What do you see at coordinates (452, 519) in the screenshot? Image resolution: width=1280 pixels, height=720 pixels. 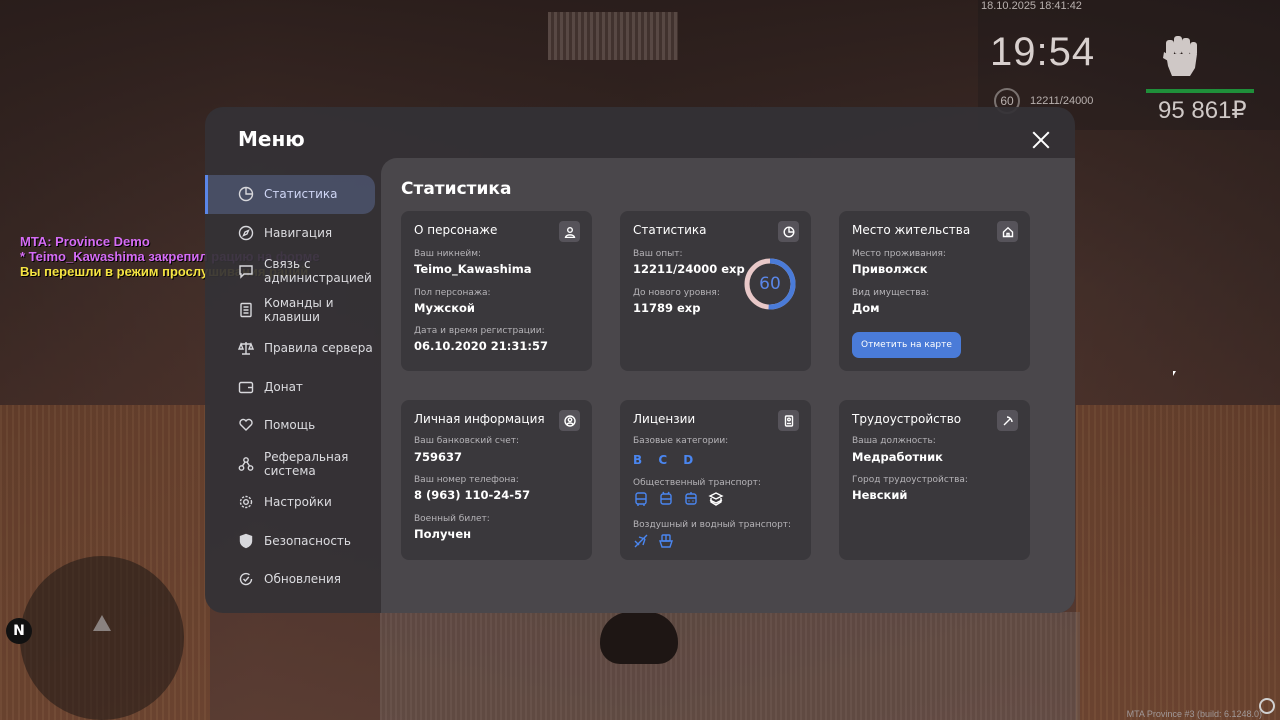 I see `military-label: Военный билет:` at bounding box center [452, 519].